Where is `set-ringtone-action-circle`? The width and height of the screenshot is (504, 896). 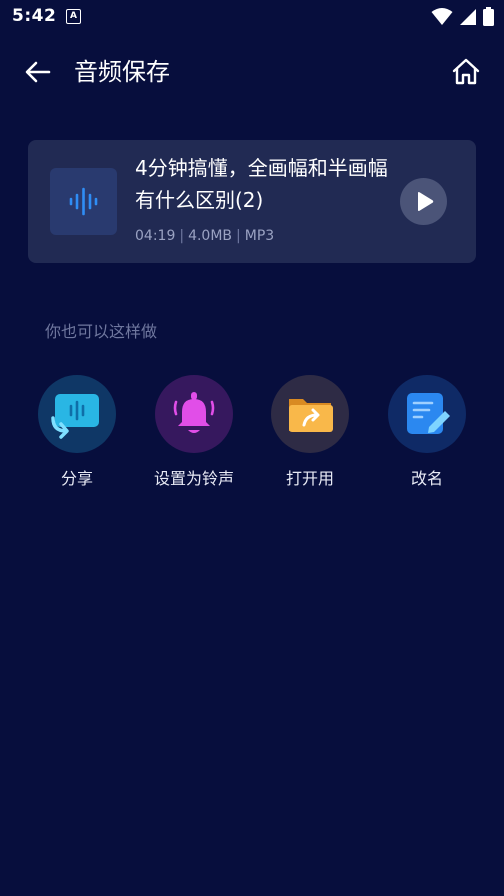
set-ringtone-action-circle is located at coordinates (194, 414).